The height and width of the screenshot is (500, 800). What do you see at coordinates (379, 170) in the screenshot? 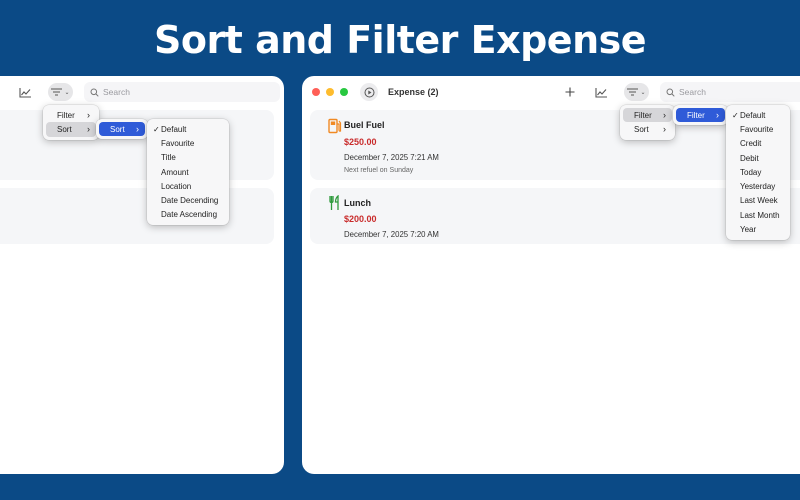
I see `expense-note: Next refuel on Sunday` at bounding box center [379, 170].